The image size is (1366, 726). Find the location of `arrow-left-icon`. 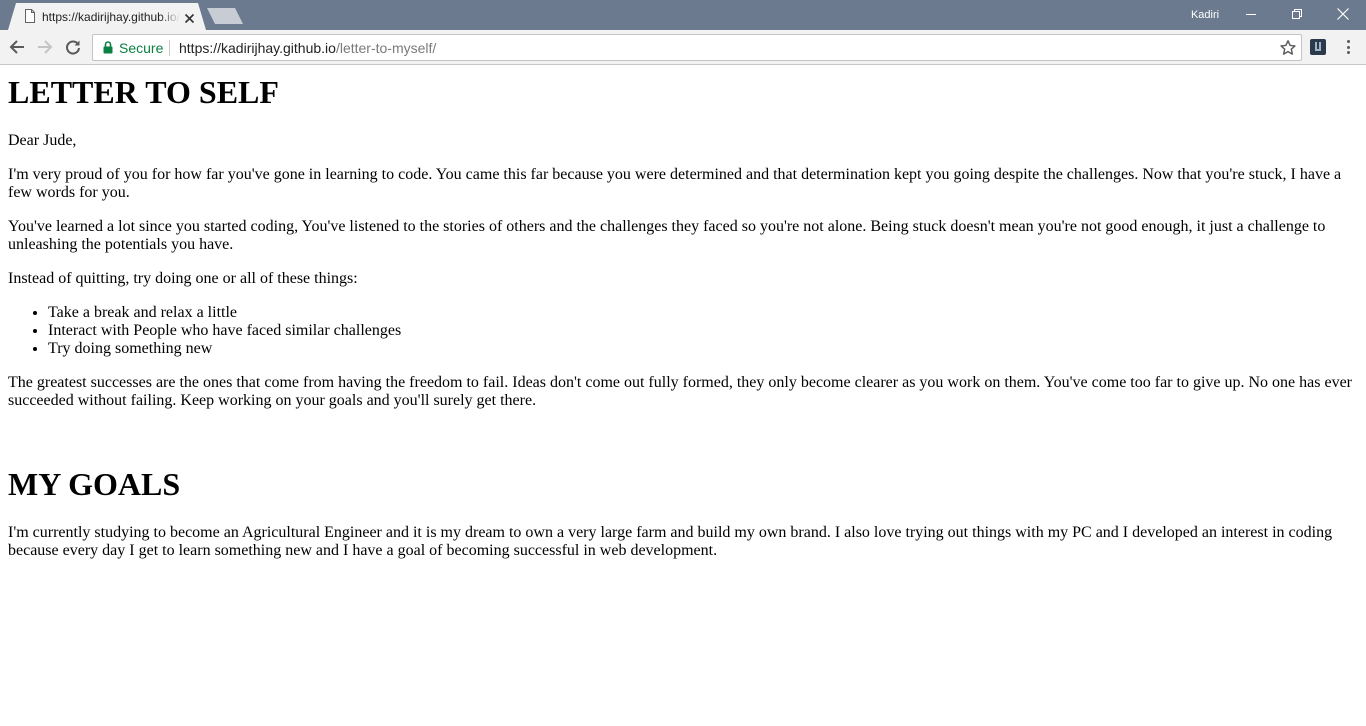

arrow-left-icon is located at coordinates (16, 47).